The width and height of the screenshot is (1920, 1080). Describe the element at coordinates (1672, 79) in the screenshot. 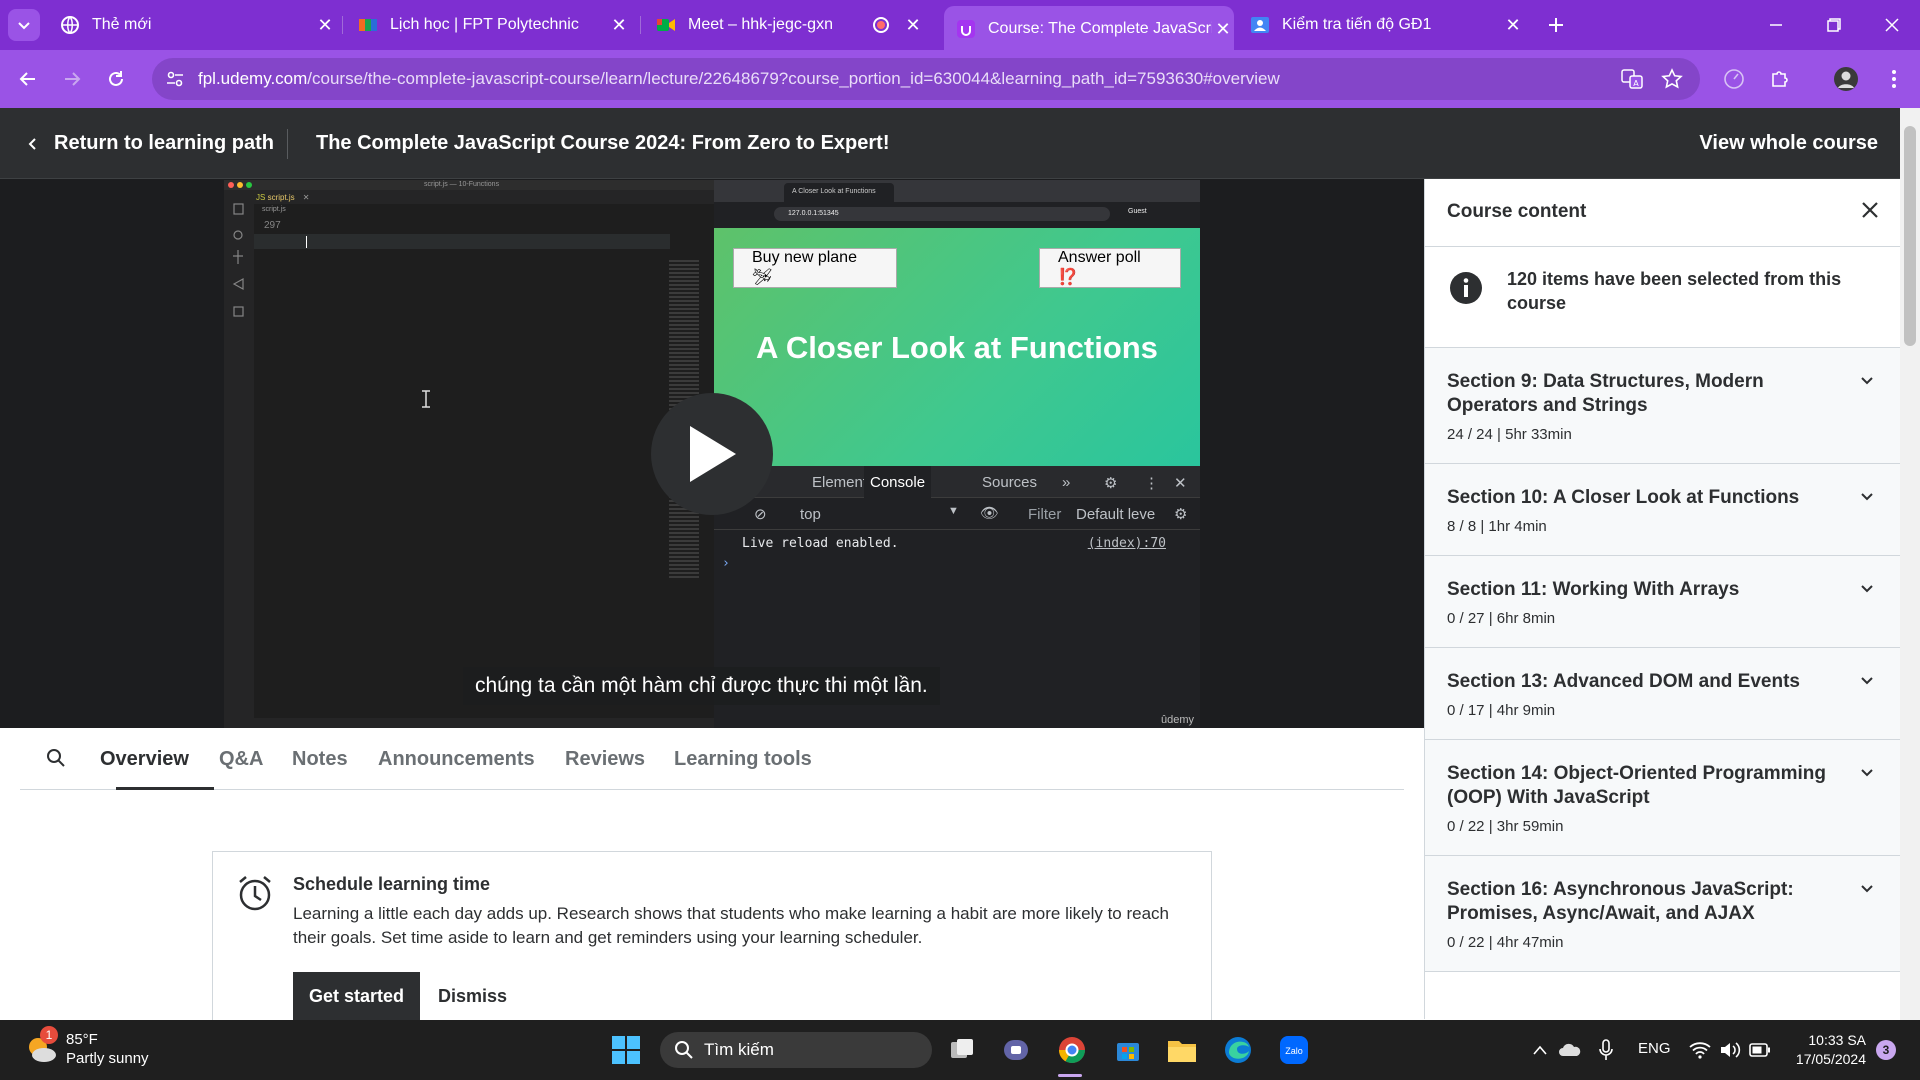

I see `bookmark-button` at that location.